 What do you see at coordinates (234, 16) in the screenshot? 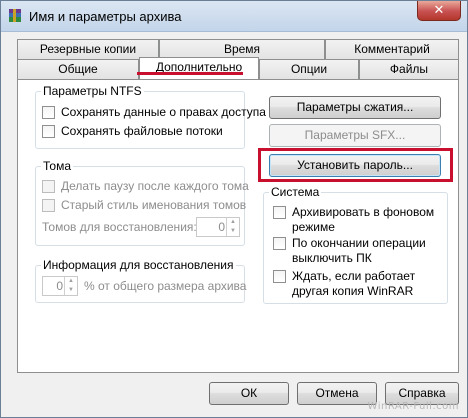
I see `title-bar: Имя и параметры архива ✕` at bounding box center [234, 16].